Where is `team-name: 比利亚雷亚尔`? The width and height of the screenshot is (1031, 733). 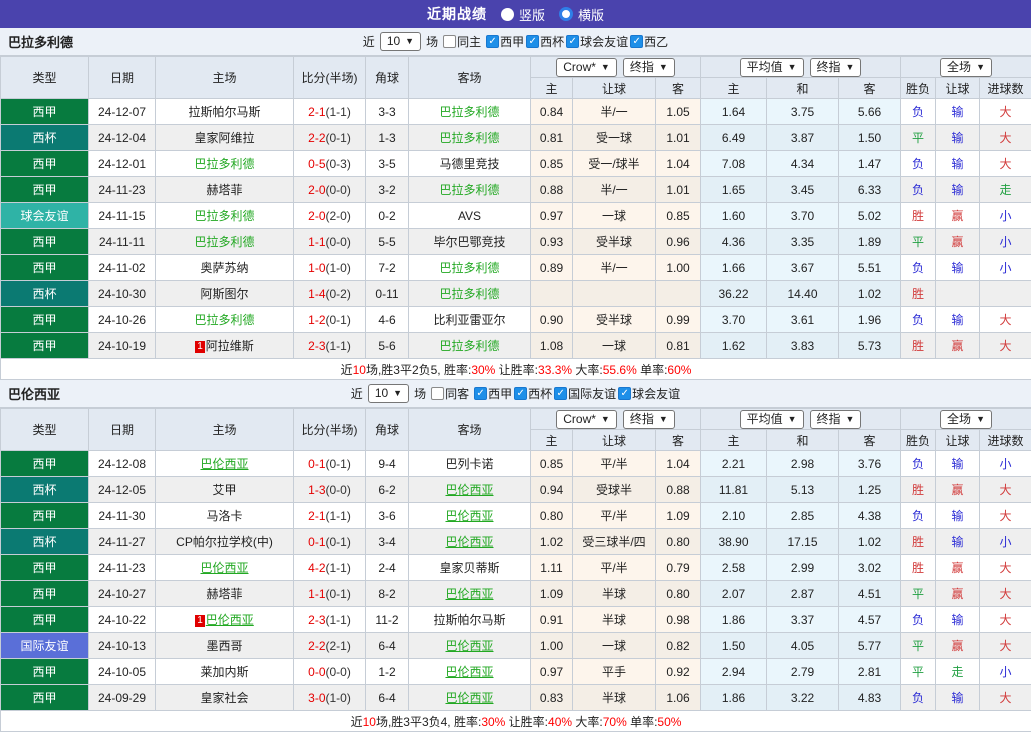
team-name: 比利亚雷亚尔 is located at coordinates (469, 320).